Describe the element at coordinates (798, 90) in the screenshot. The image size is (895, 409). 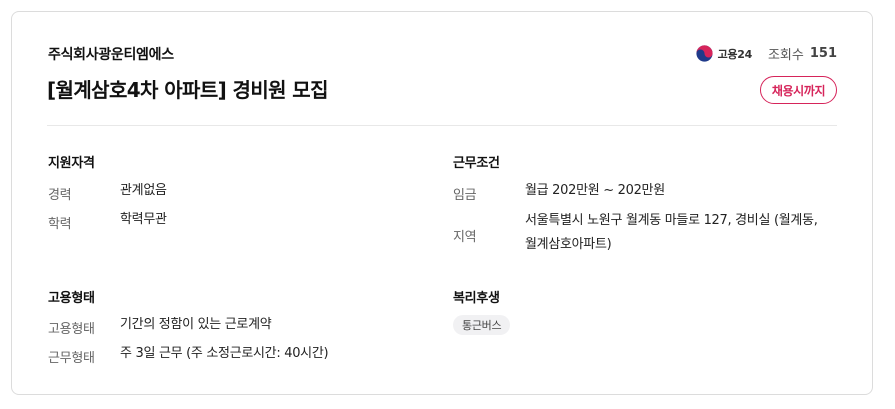
I see `deadline-badge: 채용시까지` at that location.